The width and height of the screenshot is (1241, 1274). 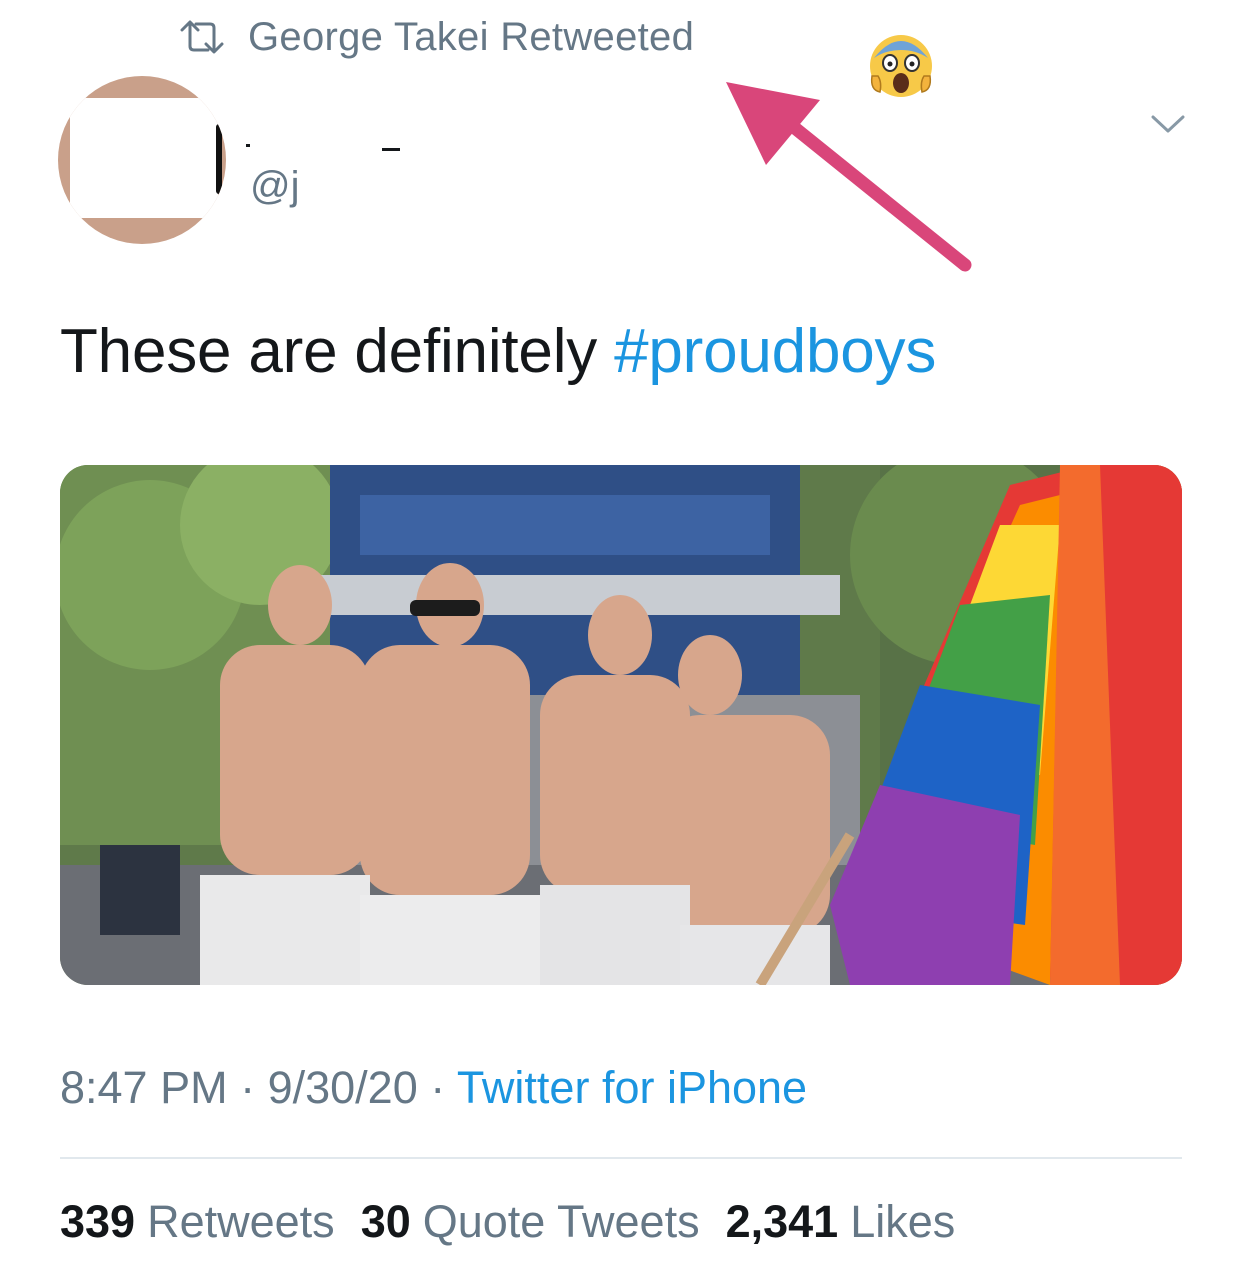 What do you see at coordinates (275, 186) in the screenshot?
I see `author-handle: @j` at bounding box center [275, 186].